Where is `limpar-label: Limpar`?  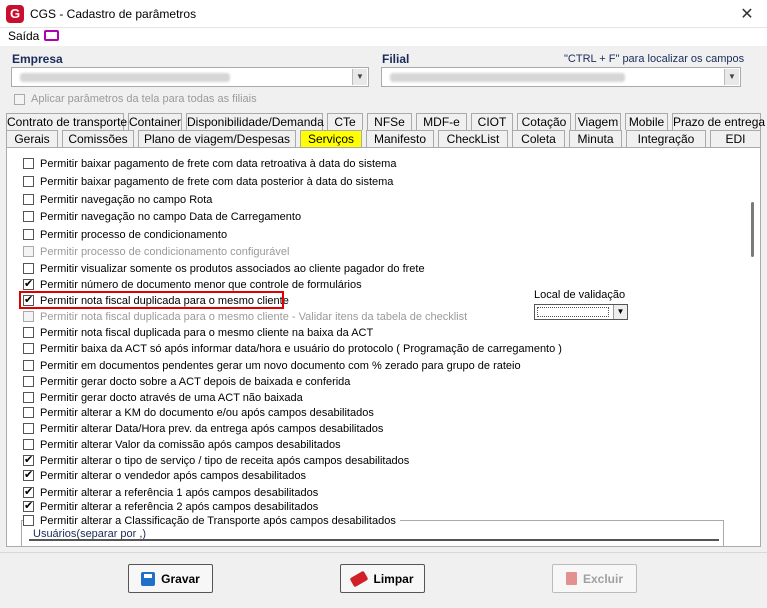 limpar-label: Limpar is located at coordinates (393, 578).